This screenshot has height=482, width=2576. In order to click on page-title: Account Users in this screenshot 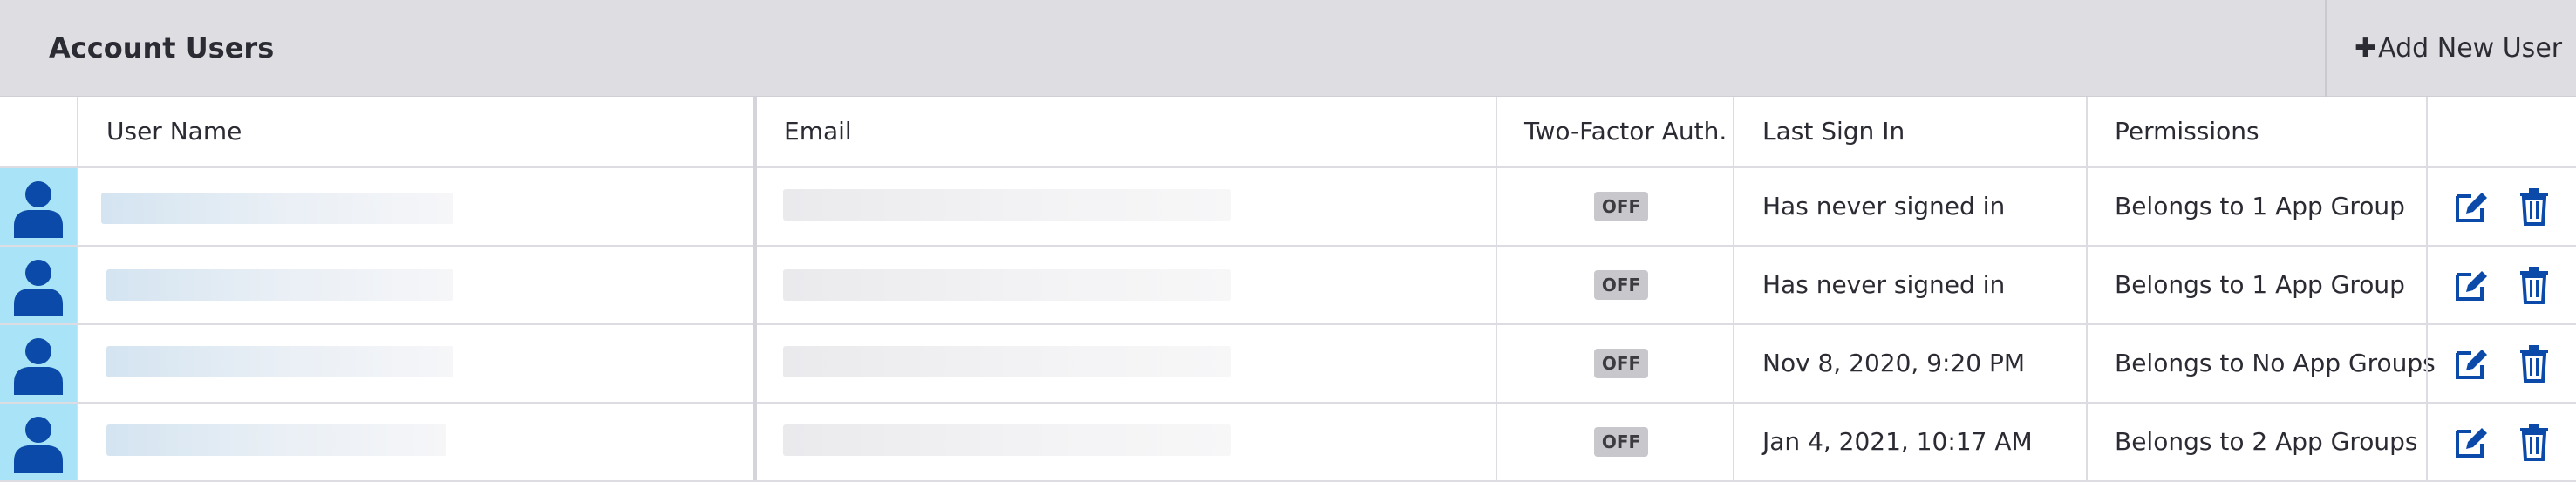, I will do `click(162, 47)`.